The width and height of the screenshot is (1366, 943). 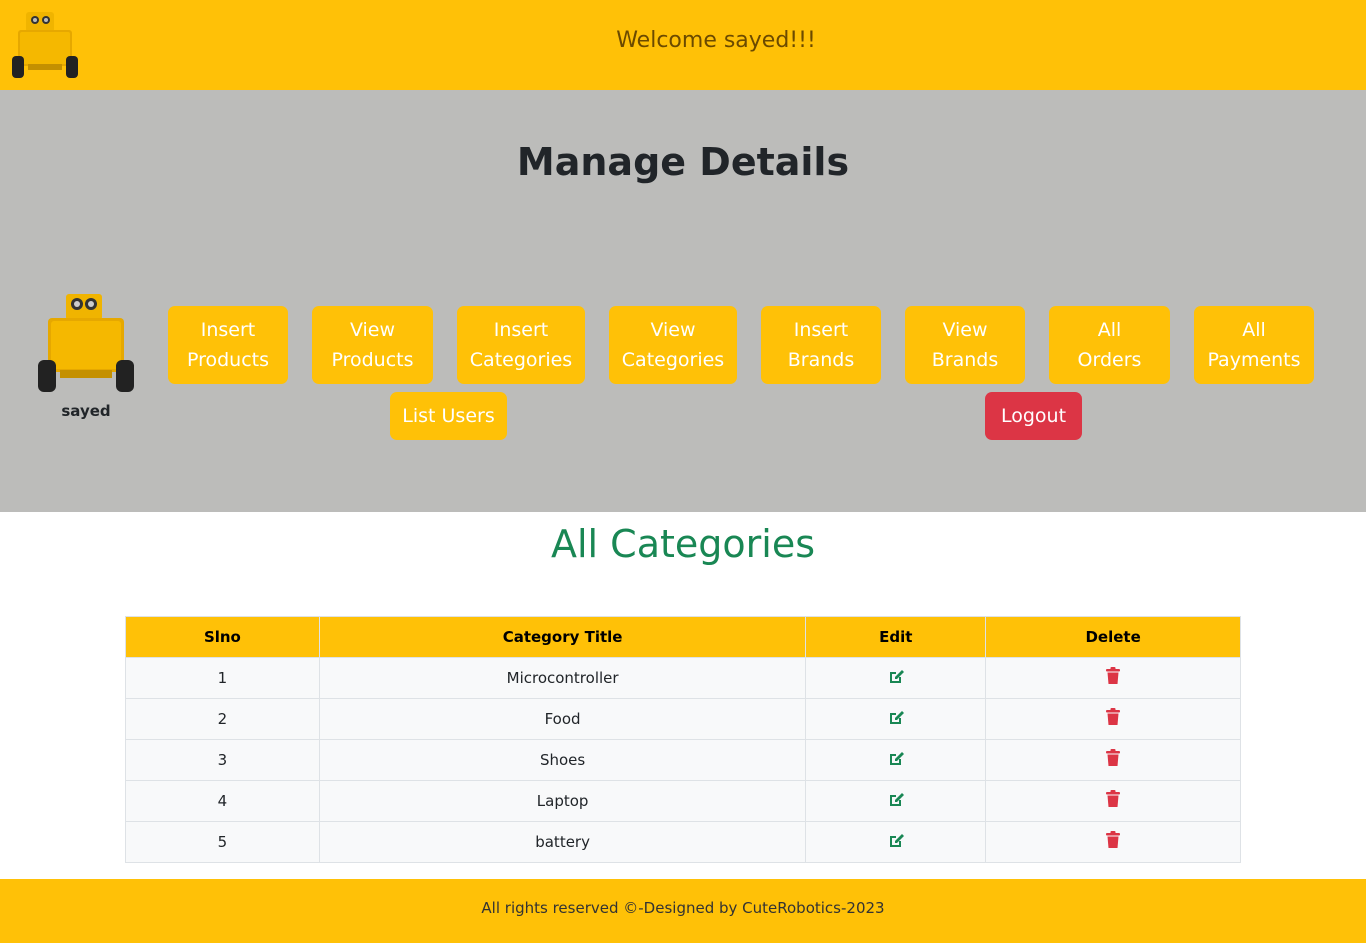 I want to click on table-row: 5 battery, so click(x=683, y=842).